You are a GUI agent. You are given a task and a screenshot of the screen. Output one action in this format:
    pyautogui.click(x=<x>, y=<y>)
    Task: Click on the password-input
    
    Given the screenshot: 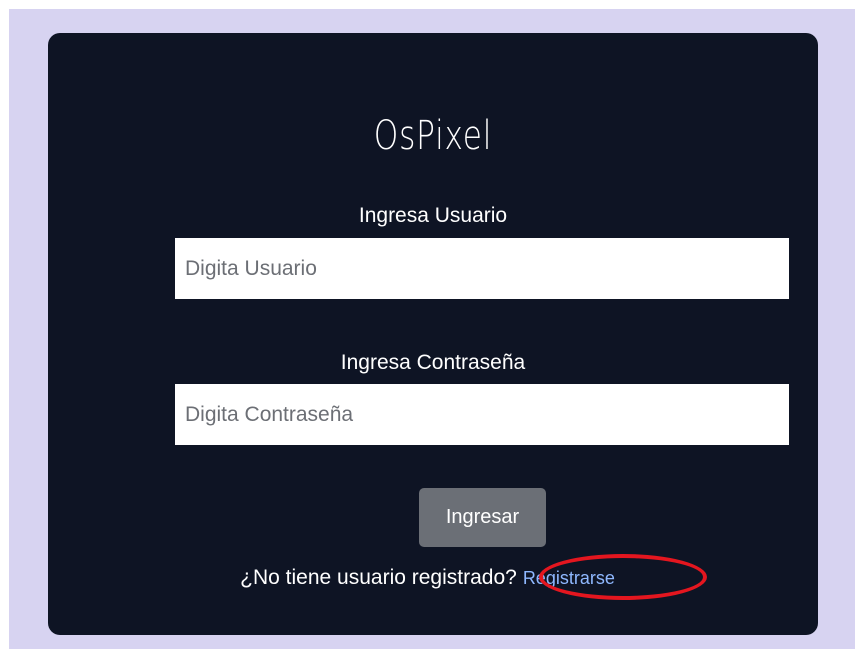 What is the action you would take?
    pyautogui.click(x=482, y=414)
    